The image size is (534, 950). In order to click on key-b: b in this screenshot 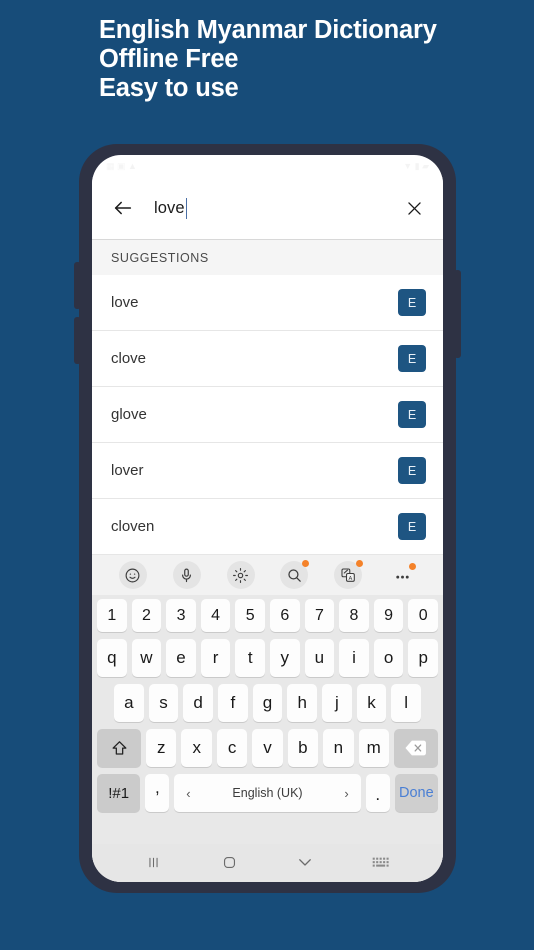, I will do `click(303, 748)`.